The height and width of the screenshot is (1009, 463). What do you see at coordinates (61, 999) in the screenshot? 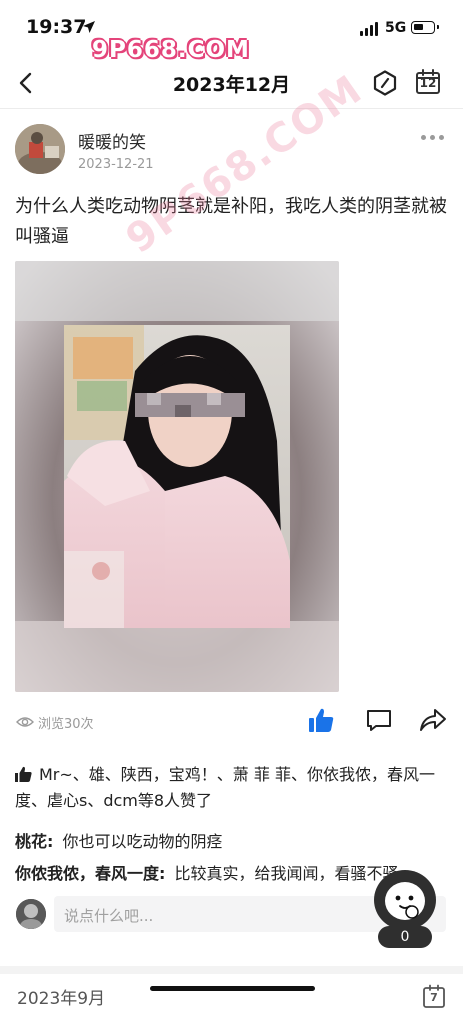
I see `next-month-title: 2023年9月` at bounding box center [61, 999].